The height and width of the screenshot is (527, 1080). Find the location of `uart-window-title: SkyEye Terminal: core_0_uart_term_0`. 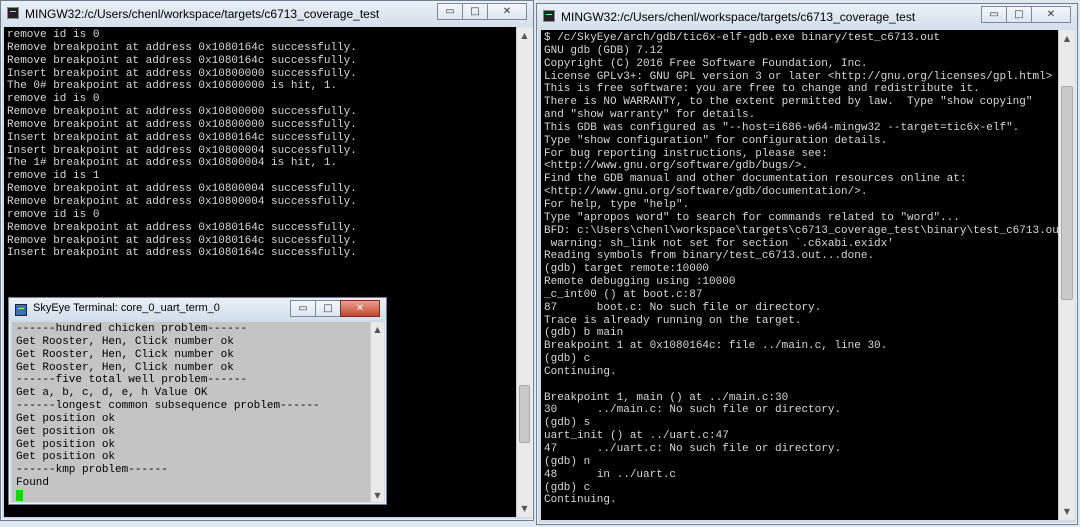

uart-window-title: SkyEye Terminal: core_0_uart_term_0 is located at coordinates (126, 308).